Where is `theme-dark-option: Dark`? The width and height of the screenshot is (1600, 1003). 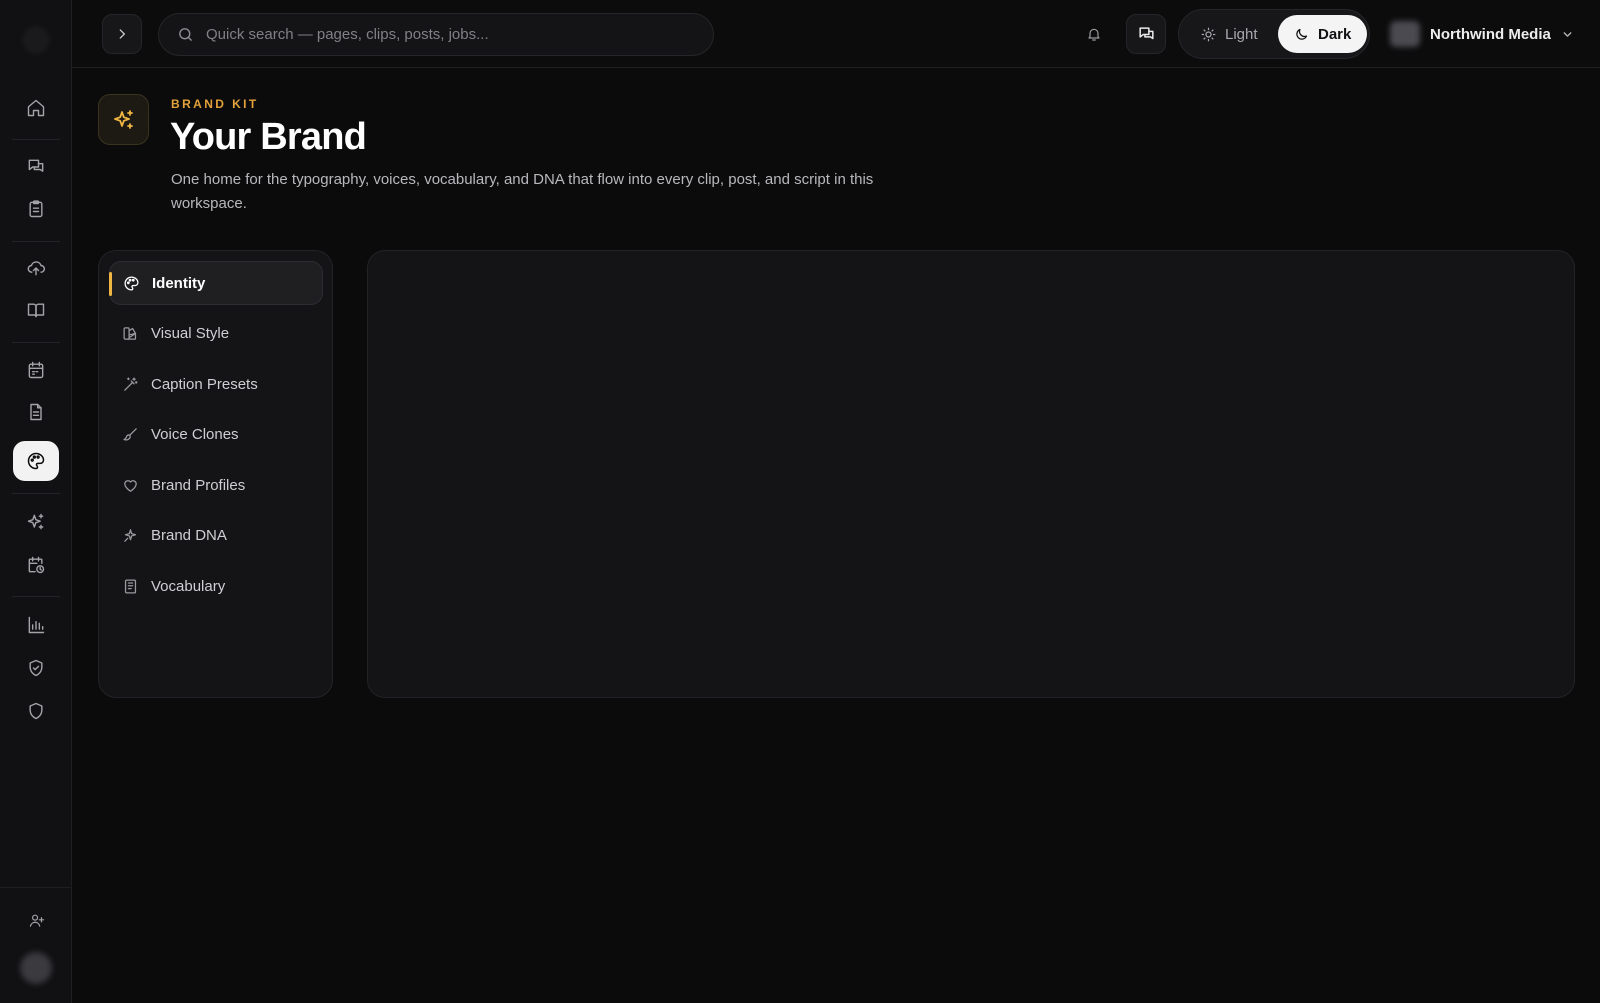 theme-dark-option: Dark is located at coordinates (1323, 34).